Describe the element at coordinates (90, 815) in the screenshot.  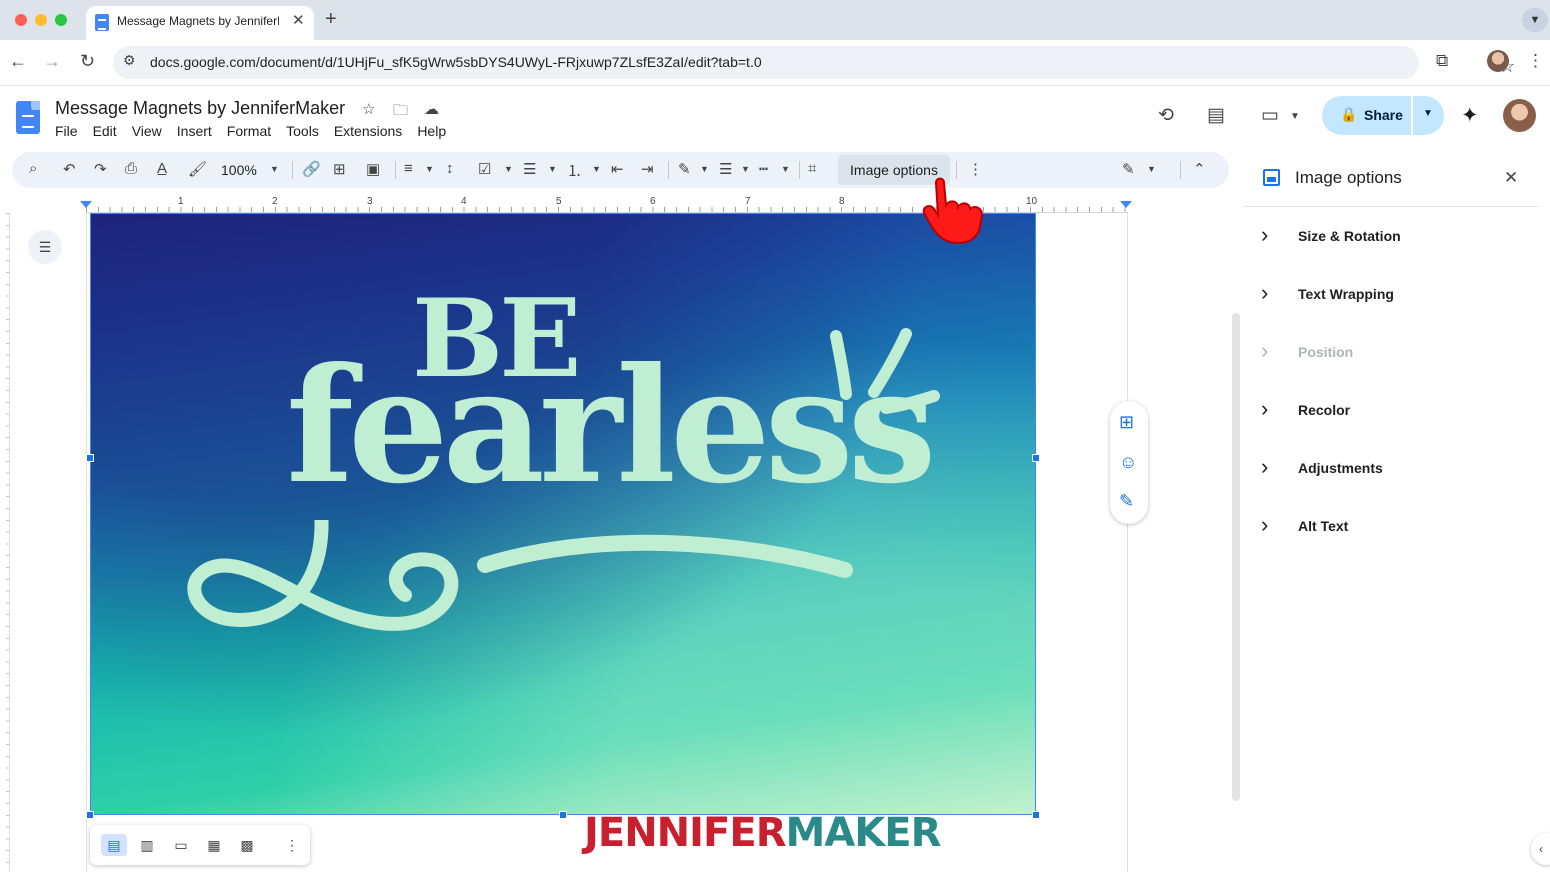
I see `resize-handle-bottom-left` at that location.